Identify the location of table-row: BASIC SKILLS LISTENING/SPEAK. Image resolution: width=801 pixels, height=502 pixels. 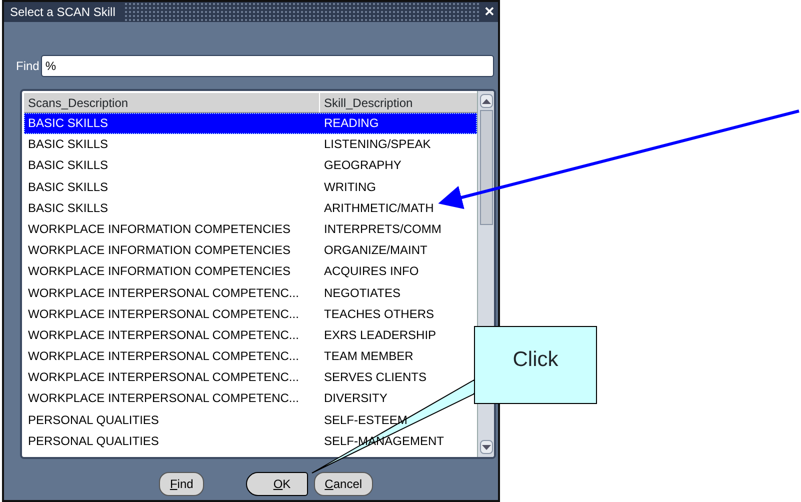
(250, 145).